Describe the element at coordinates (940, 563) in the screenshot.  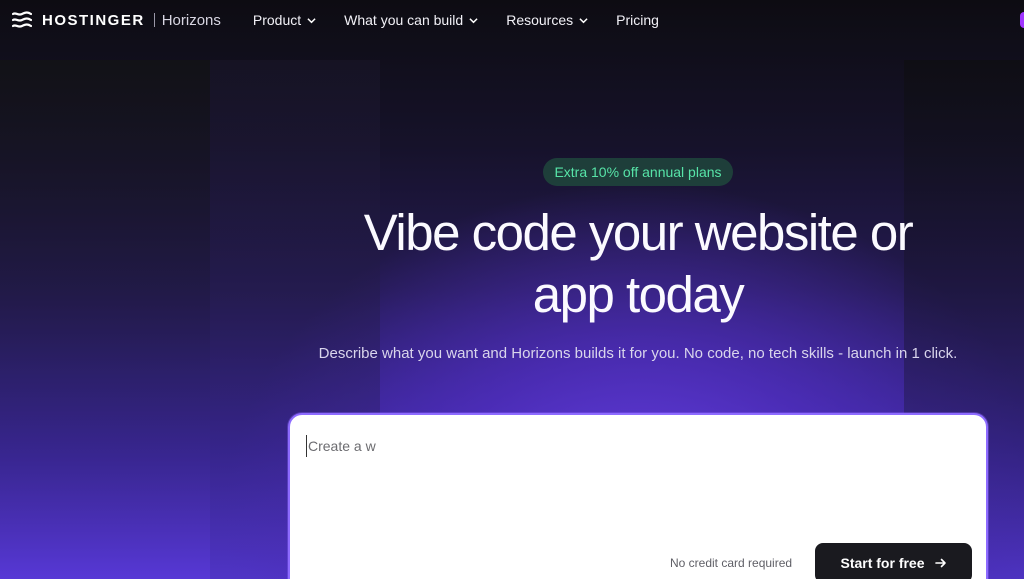
I see `arrow-right-icon` at that location.